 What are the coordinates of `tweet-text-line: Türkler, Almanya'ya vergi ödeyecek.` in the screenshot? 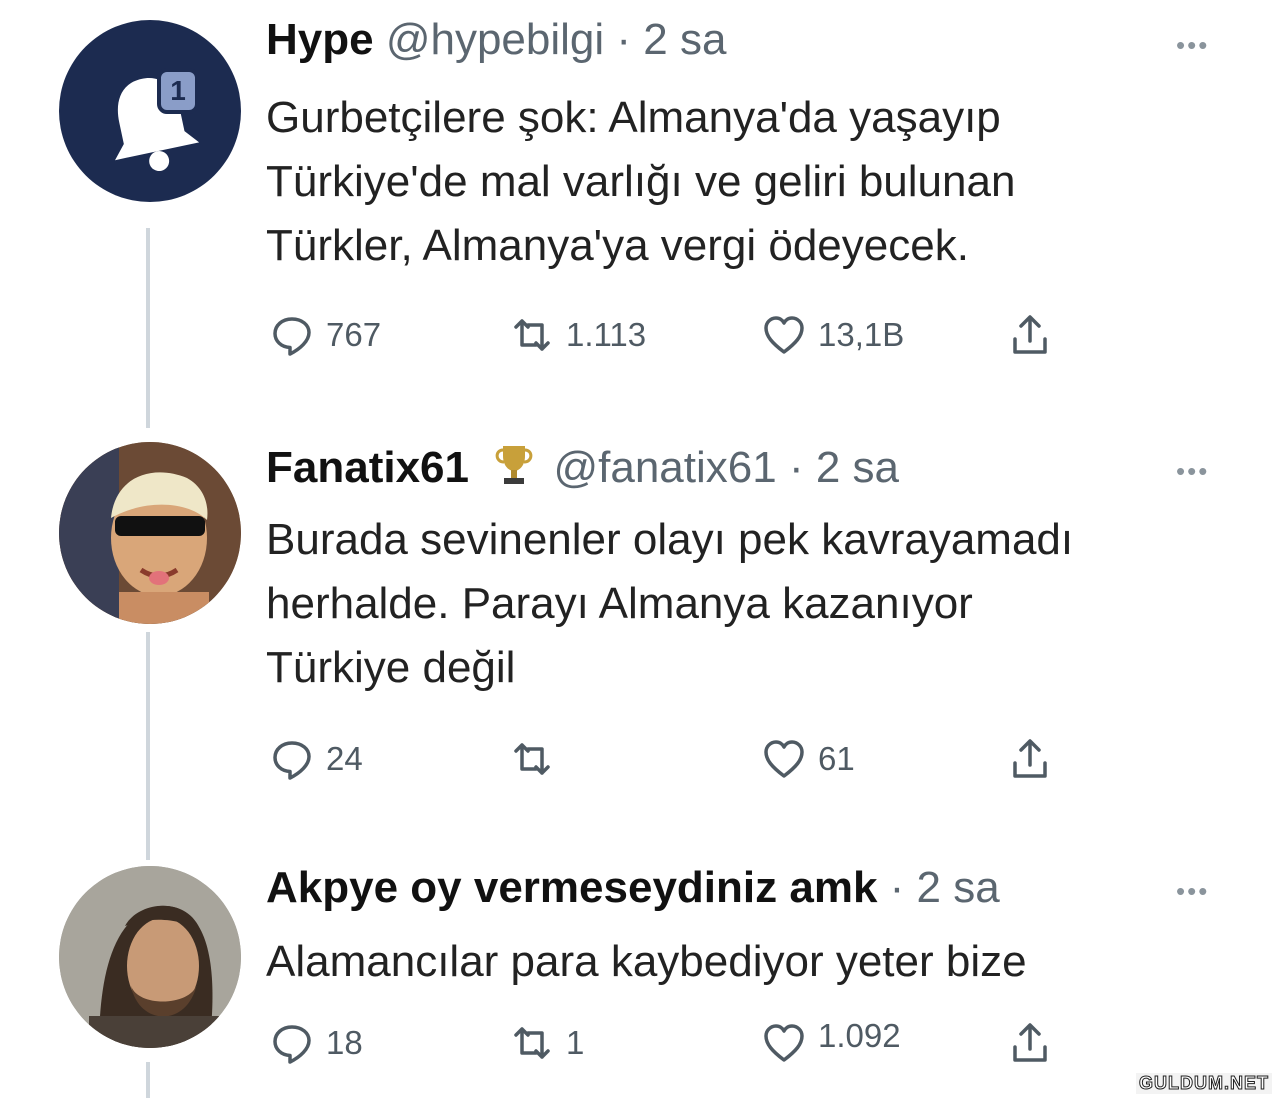 It's located at (617, 245).